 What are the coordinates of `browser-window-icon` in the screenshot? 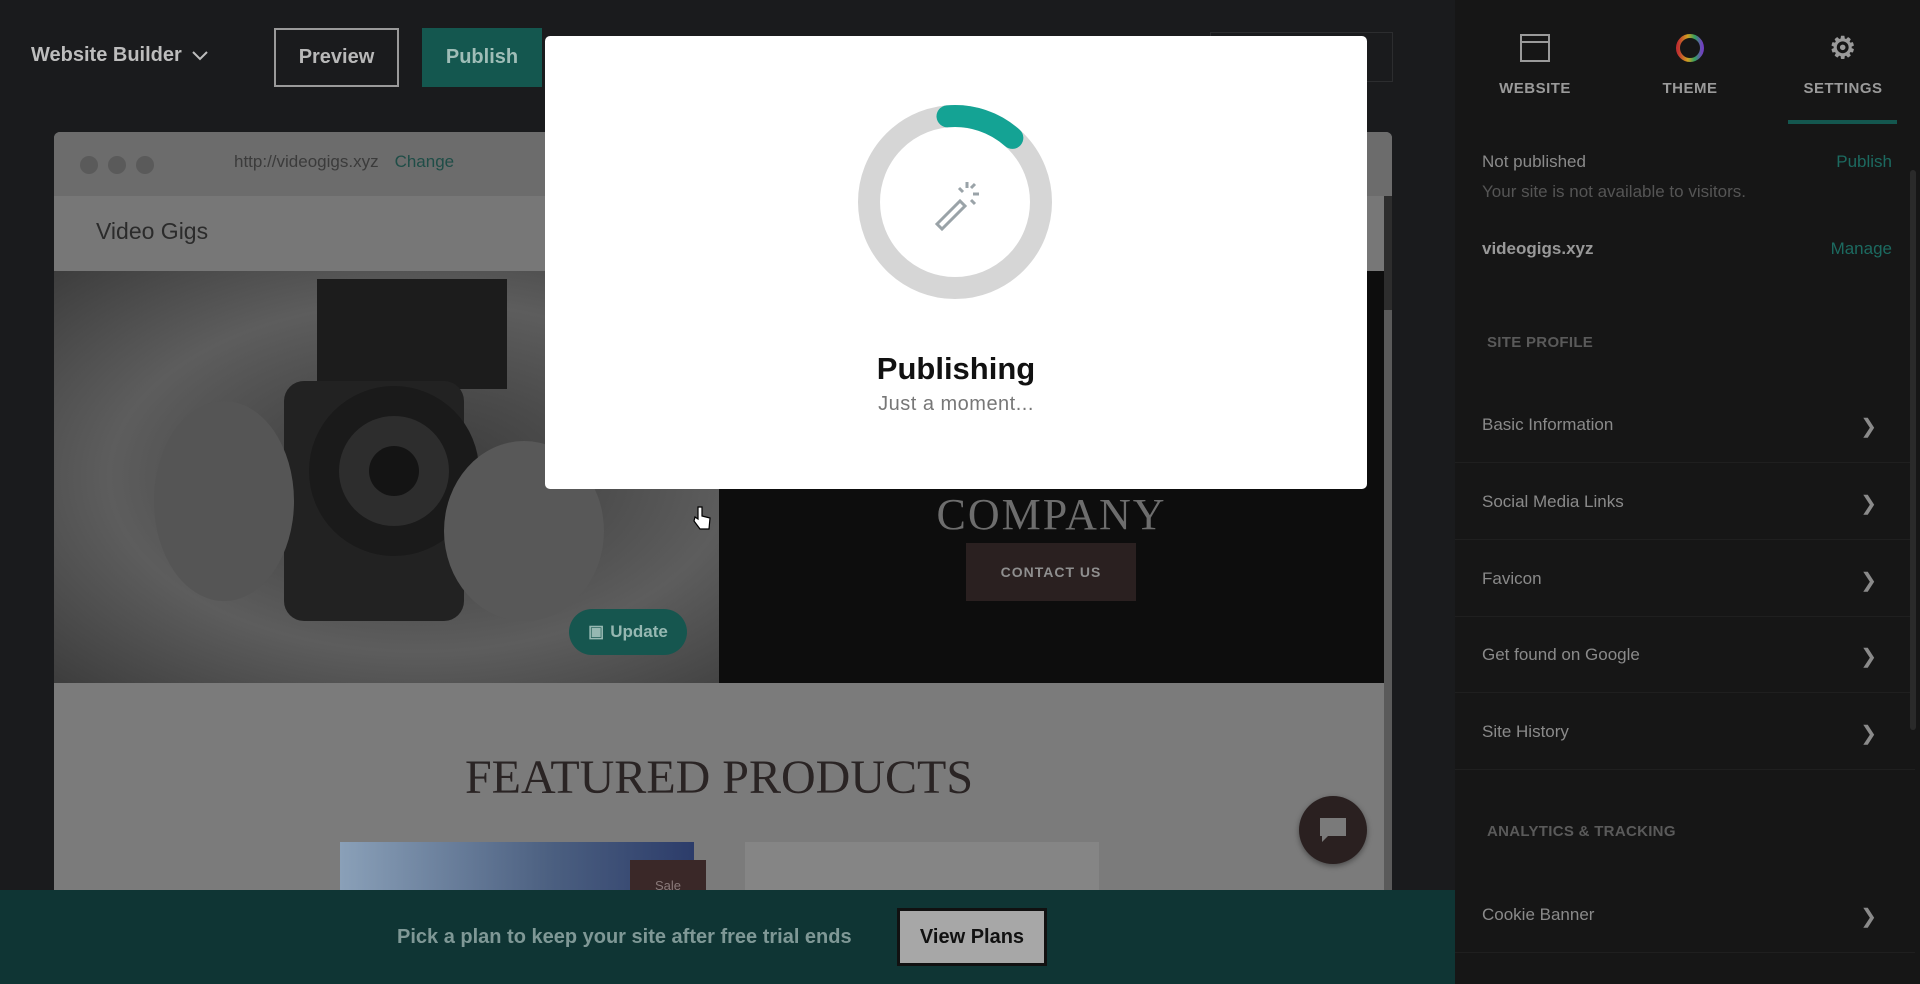 It's located at (1535, 48).